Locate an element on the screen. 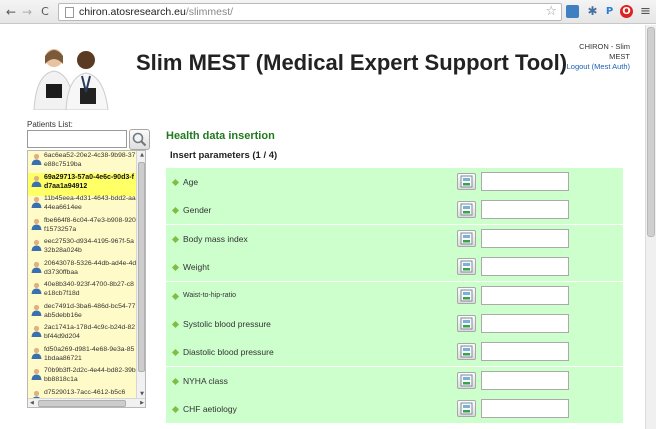 This screenshot has height=429, width=656. patient-id: 70b9b3ff-2d2c-4e44-bd82-39bbb8818c1a is located at coordinates (90, 375).